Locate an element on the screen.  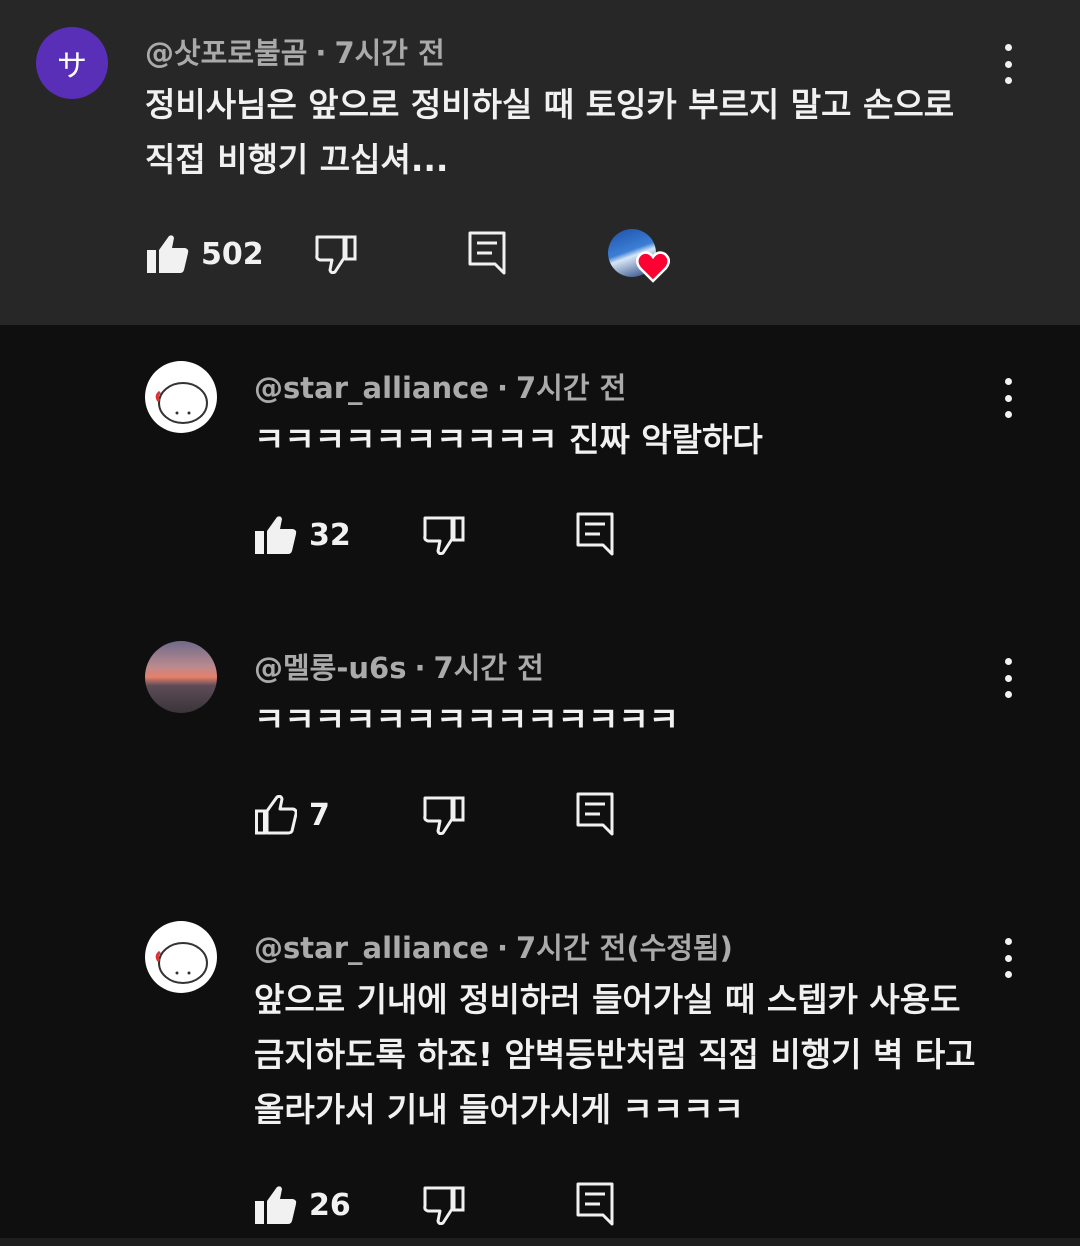
like-count: 26 is located at coordinates (330, 1205).